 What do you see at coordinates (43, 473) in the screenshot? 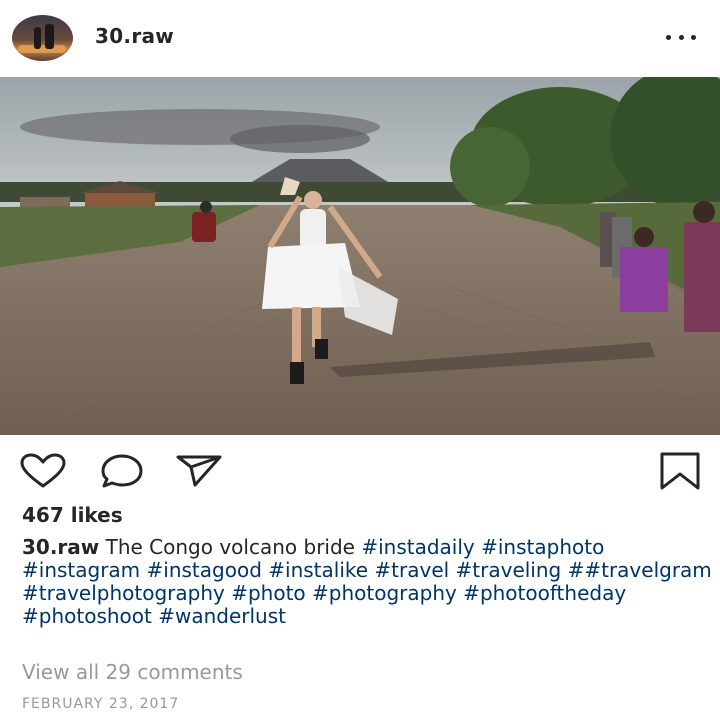
I see `heart-icon` at bounding box center [43, 473].